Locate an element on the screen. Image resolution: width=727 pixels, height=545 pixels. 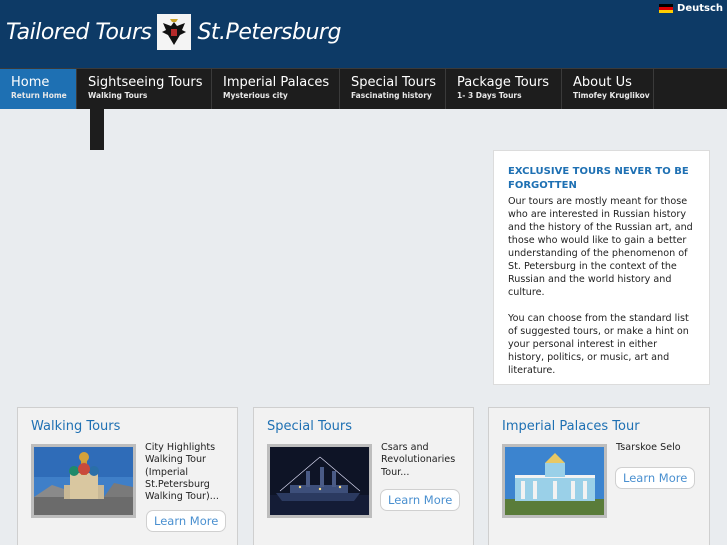
nav-package-tours: Package Tours 1- 3 Days Tours is located at coordinates (504, 89).